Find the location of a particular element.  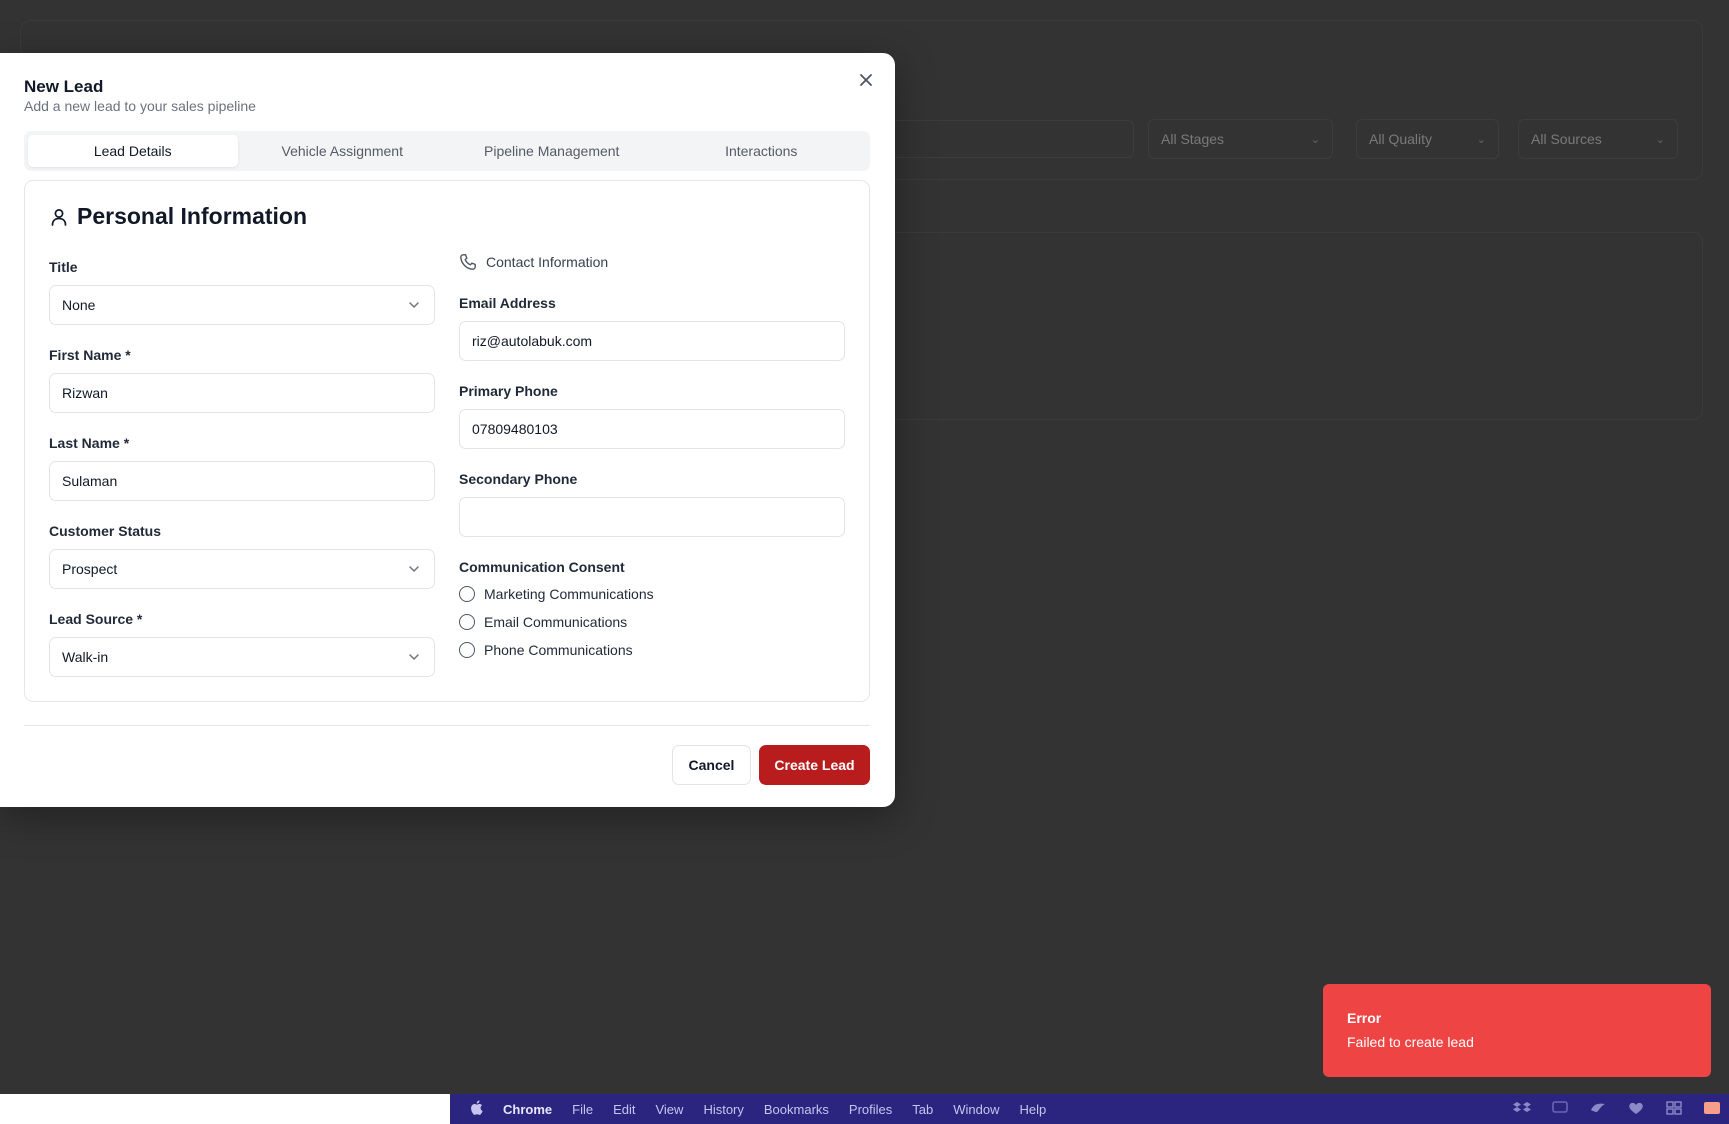

notification-icon is located at coordinates (1712, 1108).